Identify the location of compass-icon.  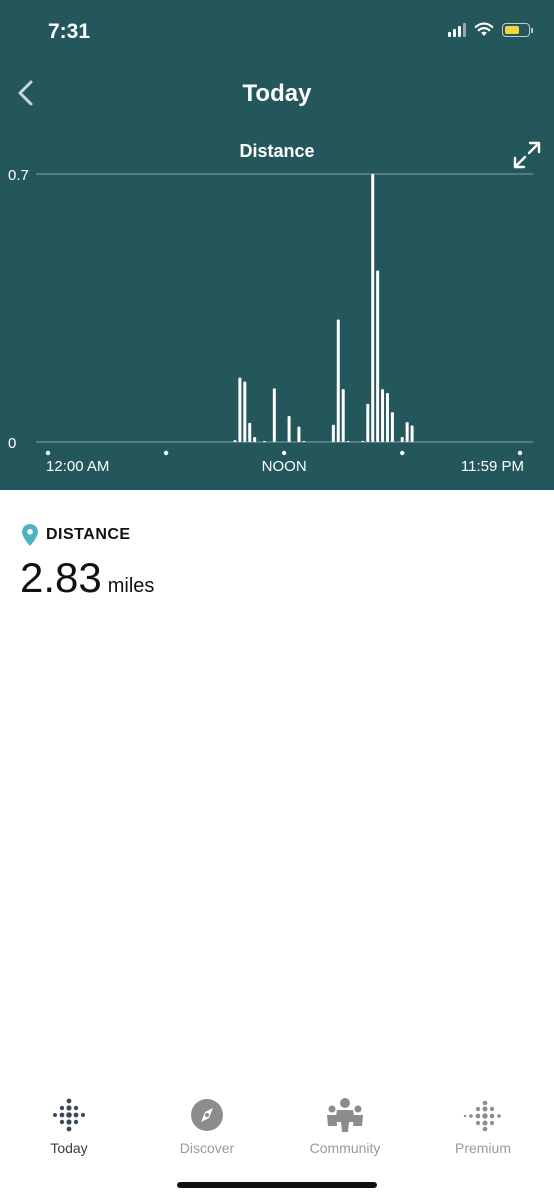
(207, 1115).